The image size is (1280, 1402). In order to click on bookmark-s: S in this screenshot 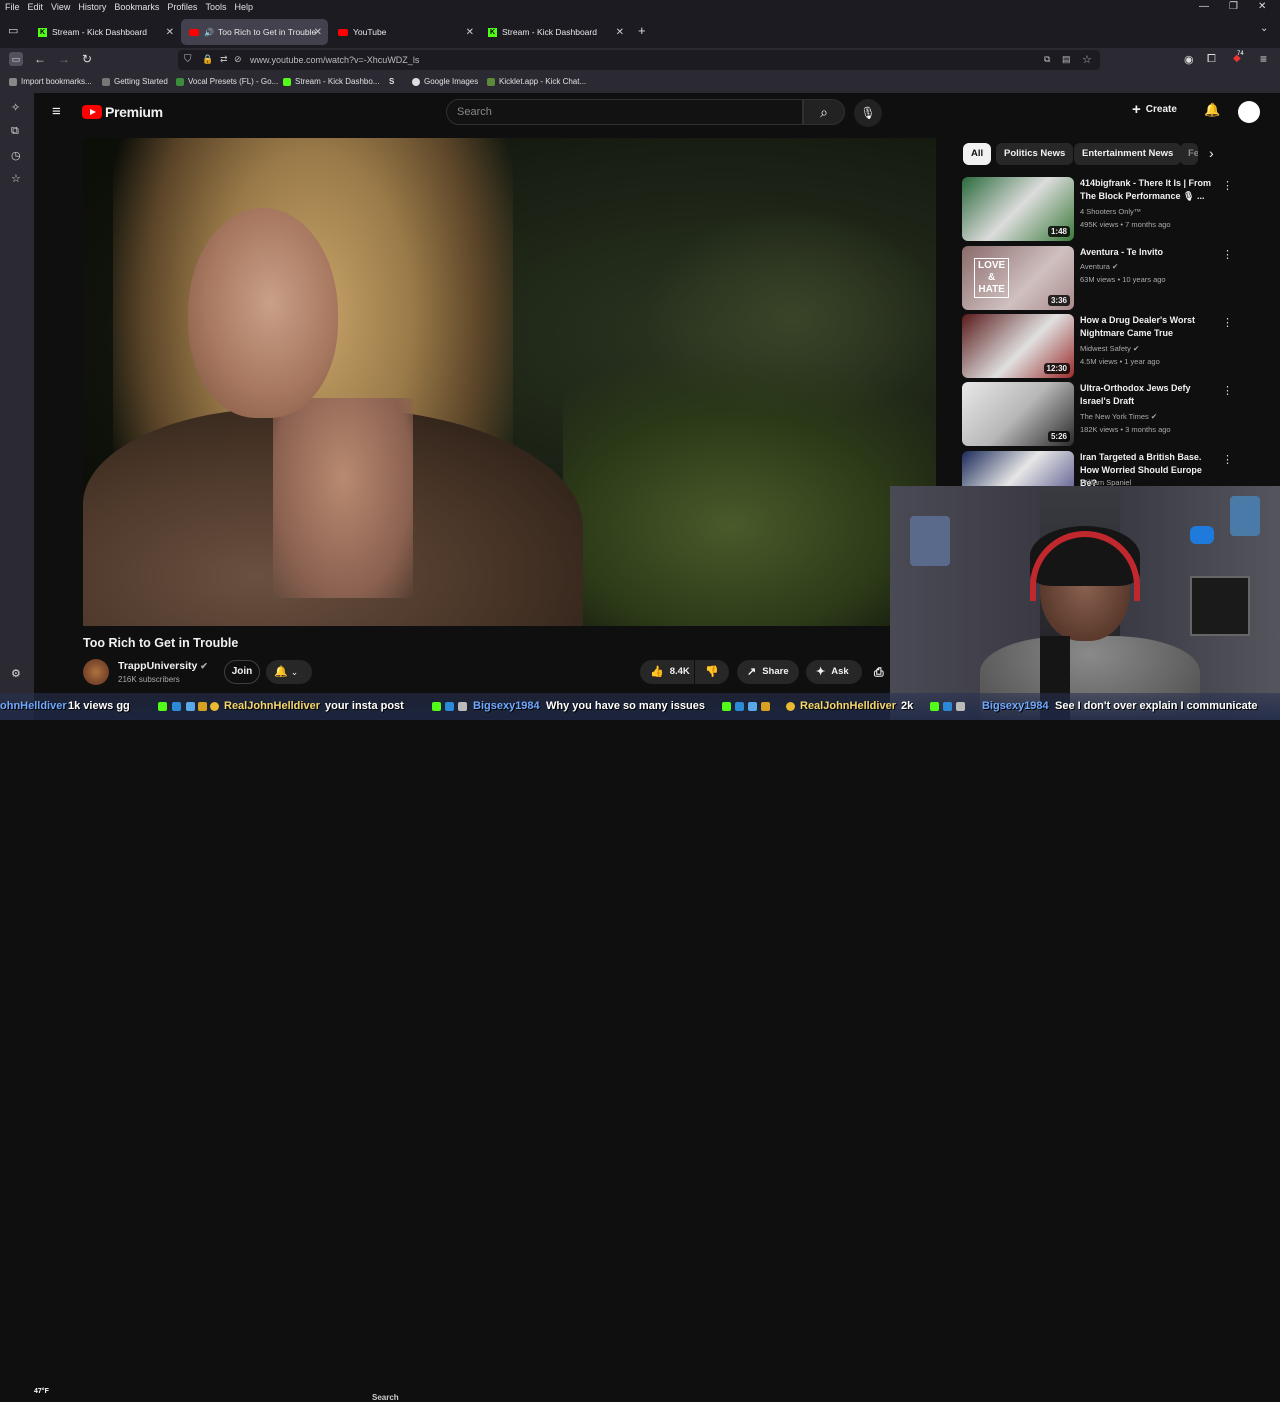, I will do `click(391, 81)`.